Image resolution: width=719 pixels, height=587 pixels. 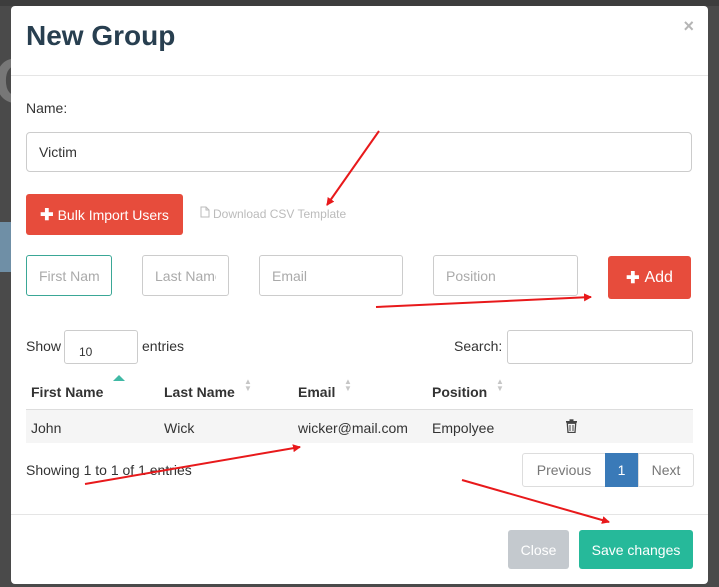 I want to click on sort-ascending-icon, so click(x=119, y=378).